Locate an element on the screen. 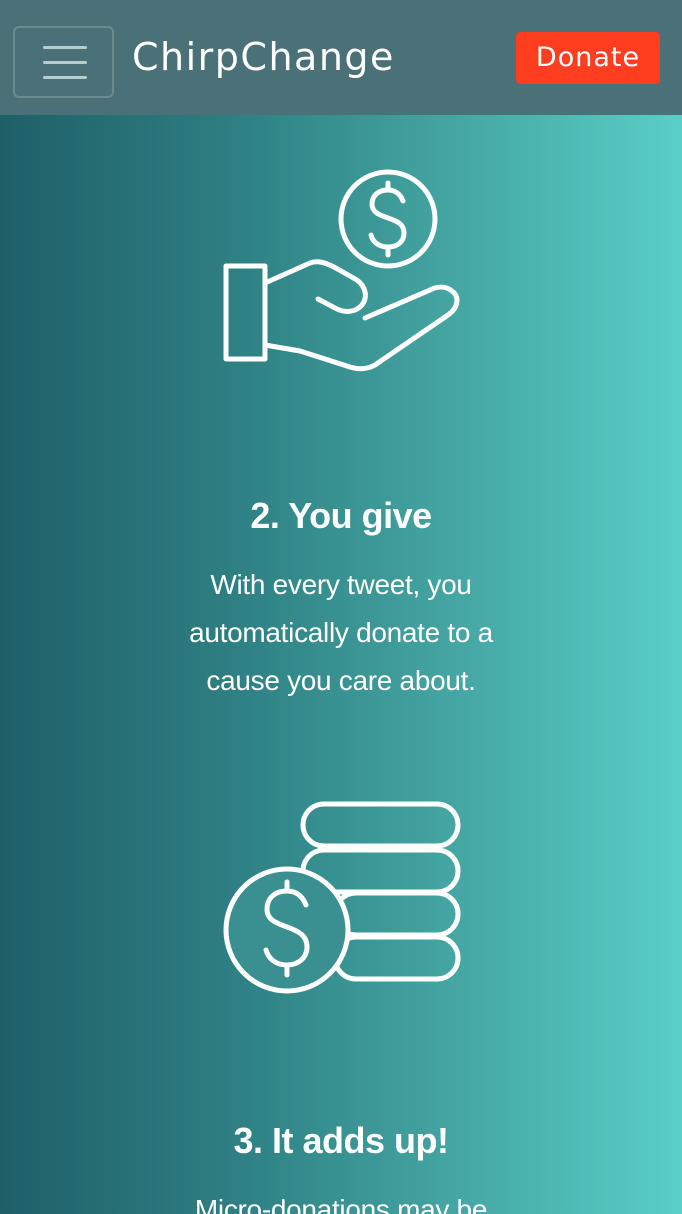  navbar: ChirpChange Donate is located at coordinates (341, 57).